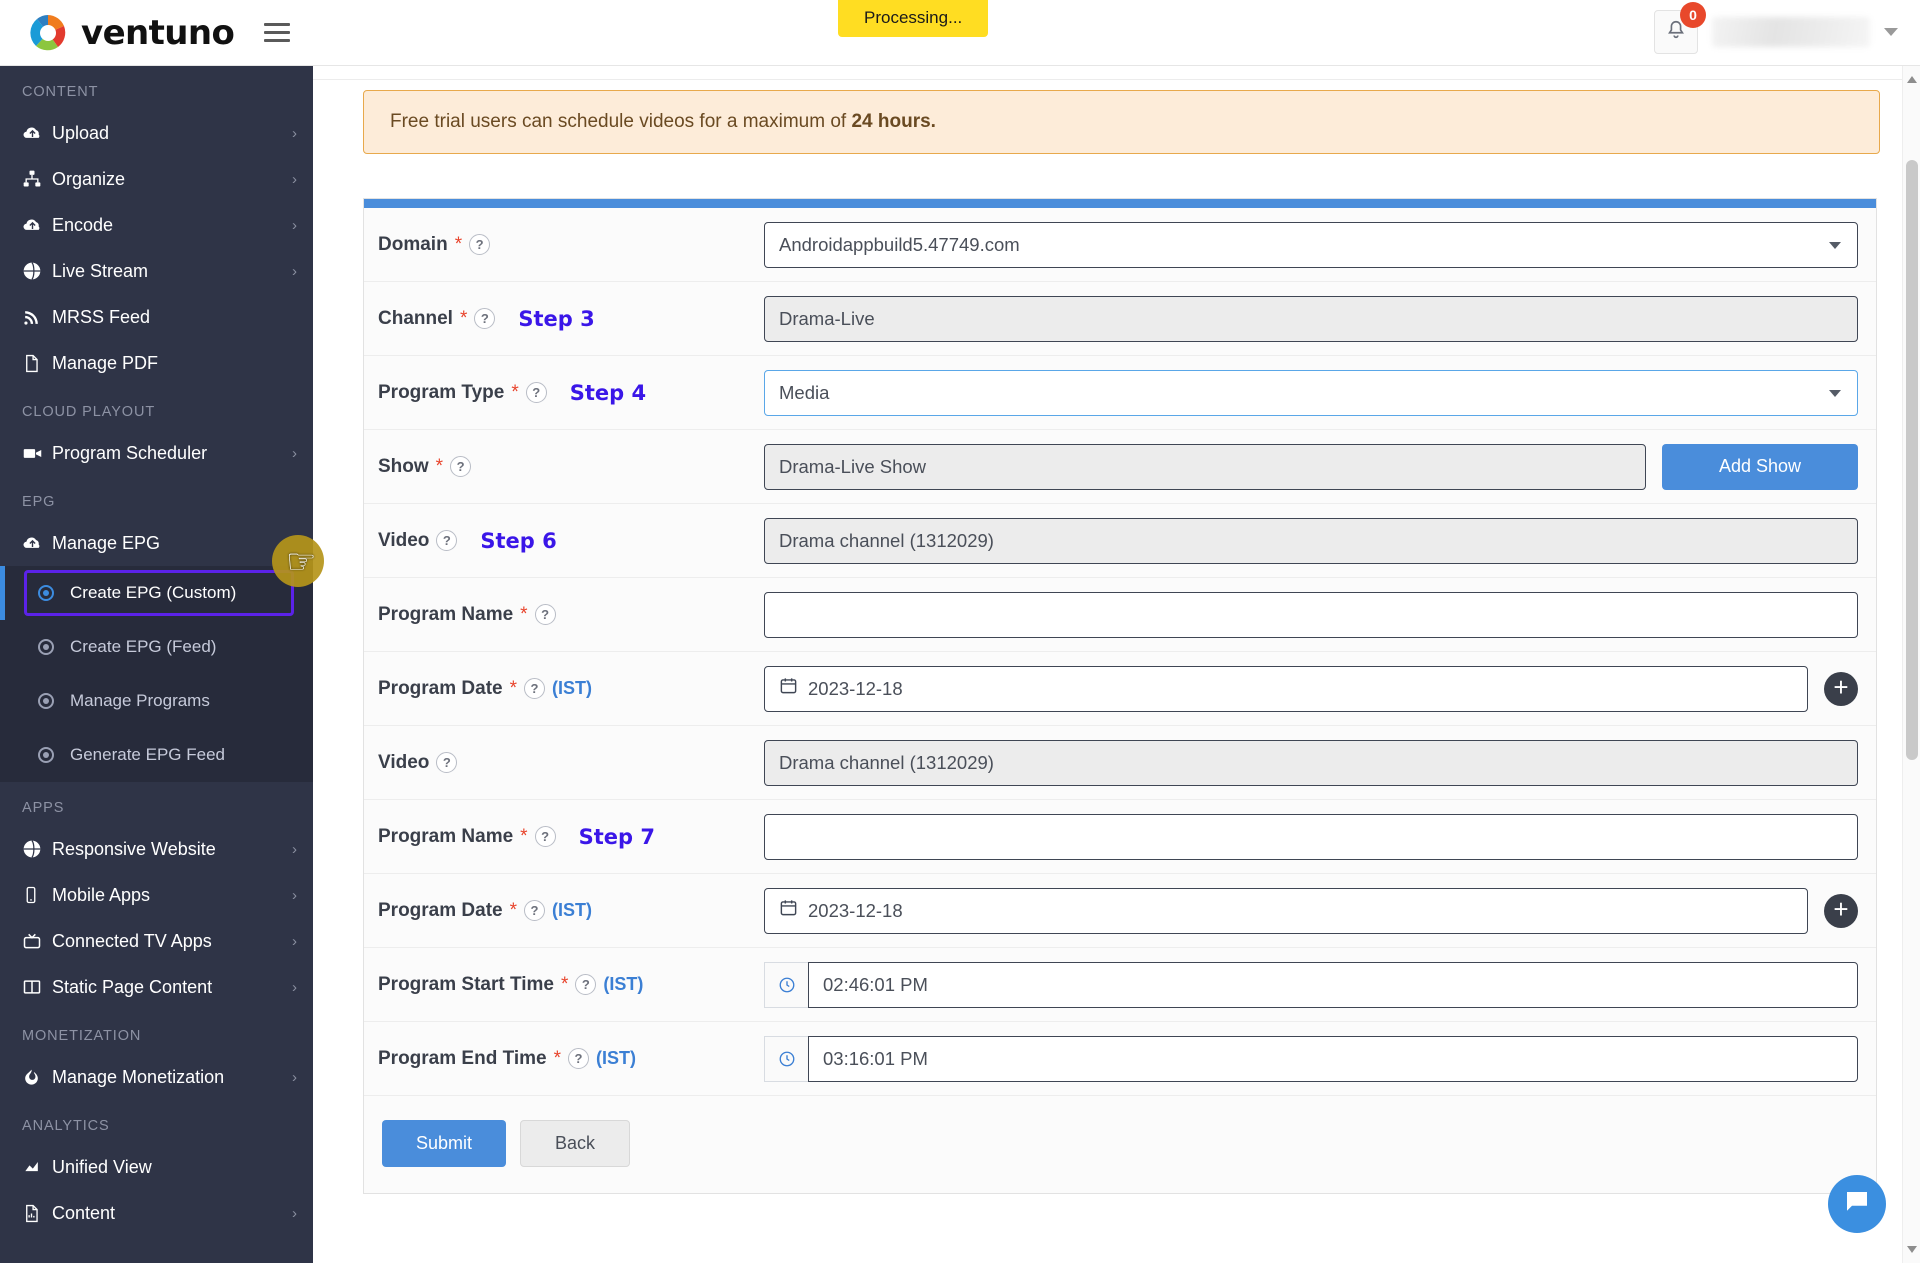 The height and width of the screenshot is (1263, 1920). Describe the element at coordinates (786, 984) in the screenshot. I see `clock-icon` at that location.